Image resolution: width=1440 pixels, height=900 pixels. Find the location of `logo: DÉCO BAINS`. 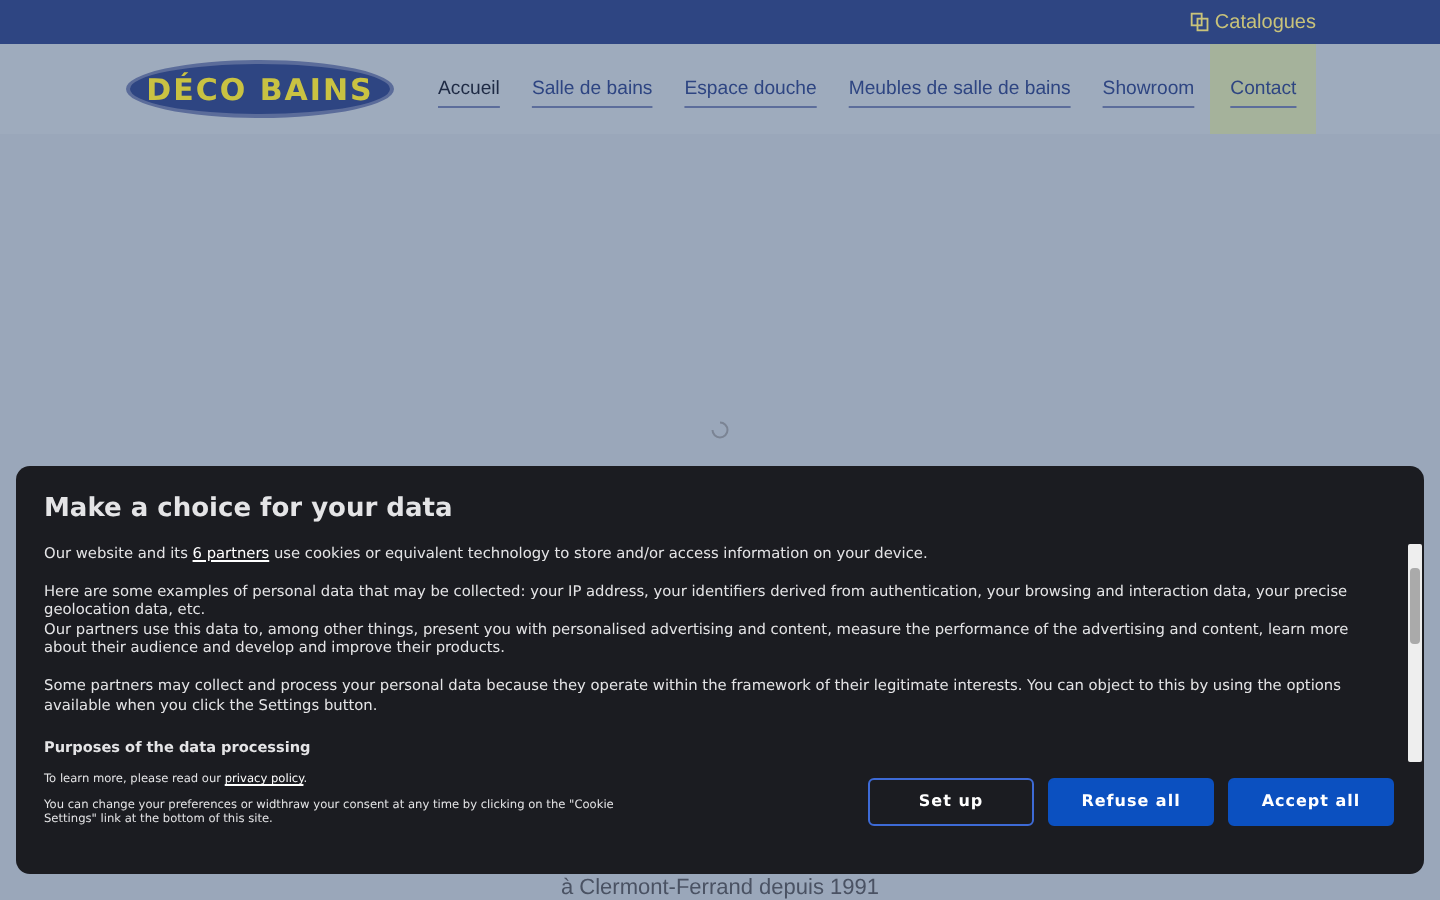

logo: DÉCO BAINS is located at coordinates (260, 89).